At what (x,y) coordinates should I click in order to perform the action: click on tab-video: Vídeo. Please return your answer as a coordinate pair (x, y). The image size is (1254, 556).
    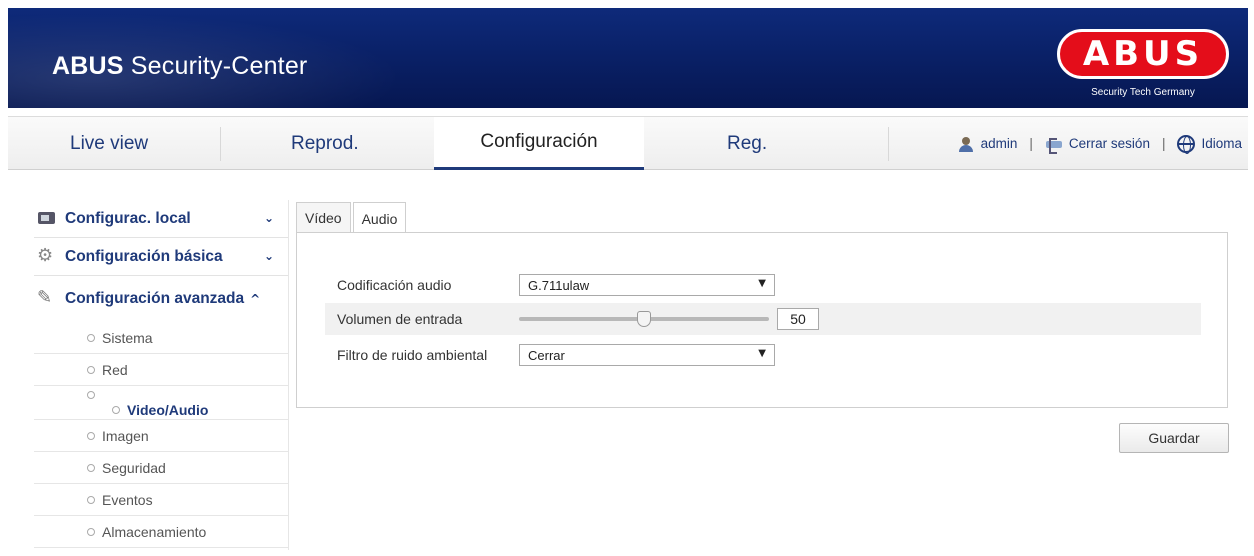
    Looking at the image, I should click on (323, 217).